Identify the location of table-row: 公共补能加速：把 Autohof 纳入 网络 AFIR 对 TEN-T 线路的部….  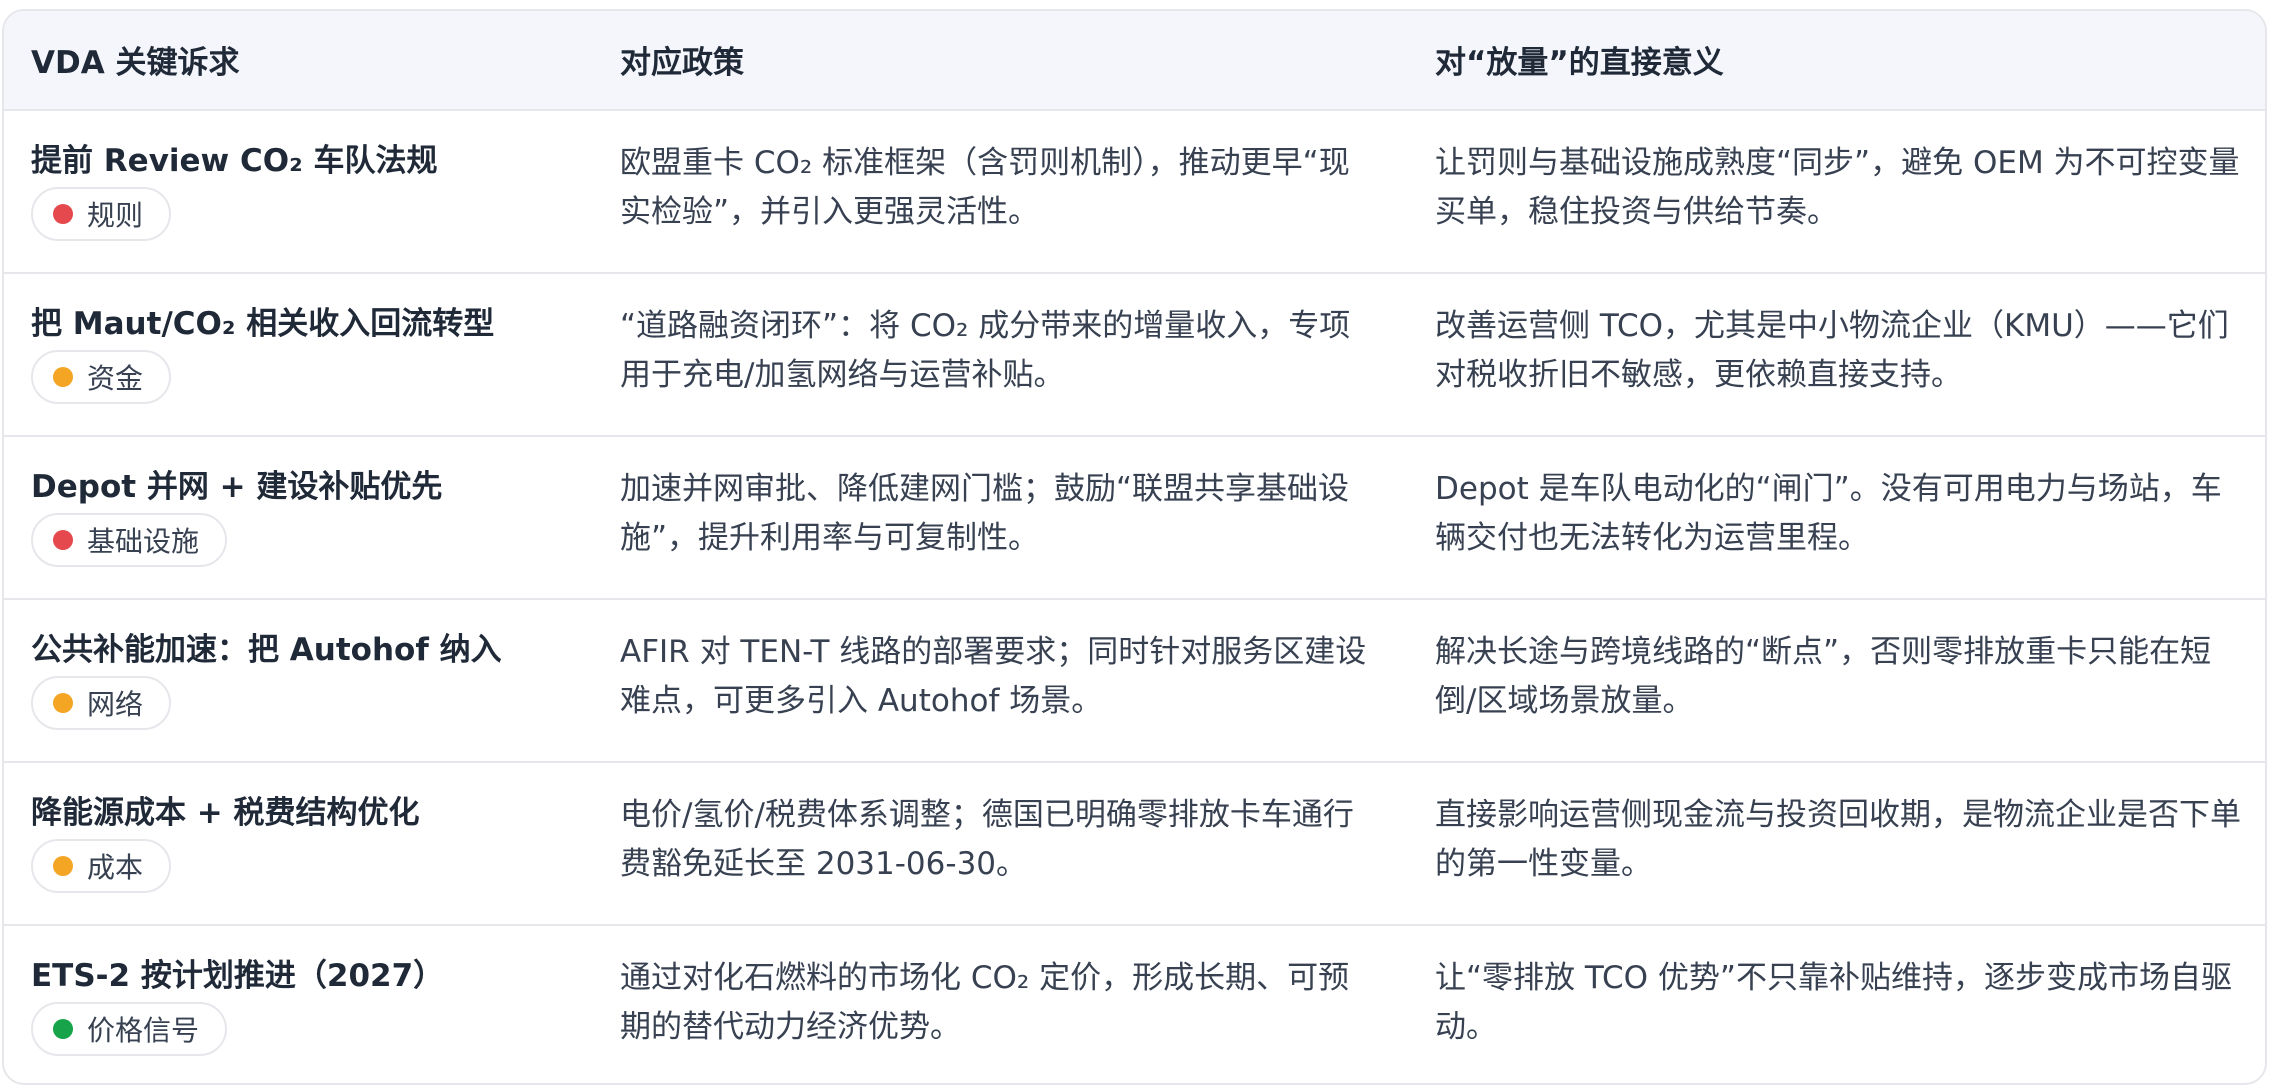
(1134, 681).